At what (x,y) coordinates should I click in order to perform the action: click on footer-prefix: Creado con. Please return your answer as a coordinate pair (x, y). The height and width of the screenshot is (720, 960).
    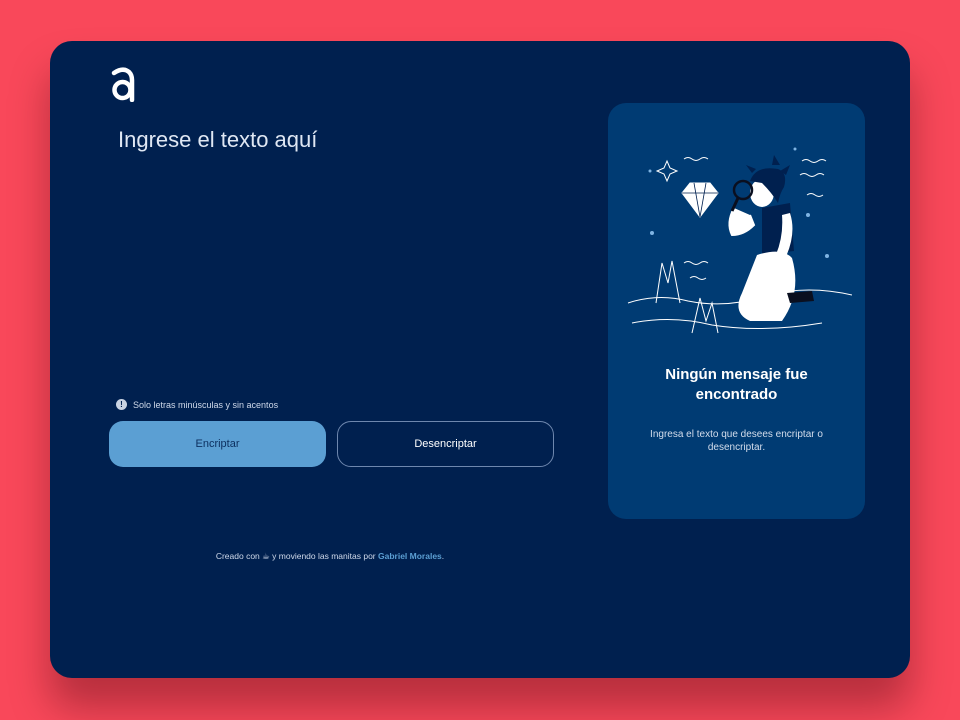
    Looking at the image, I should click on (237, 556).